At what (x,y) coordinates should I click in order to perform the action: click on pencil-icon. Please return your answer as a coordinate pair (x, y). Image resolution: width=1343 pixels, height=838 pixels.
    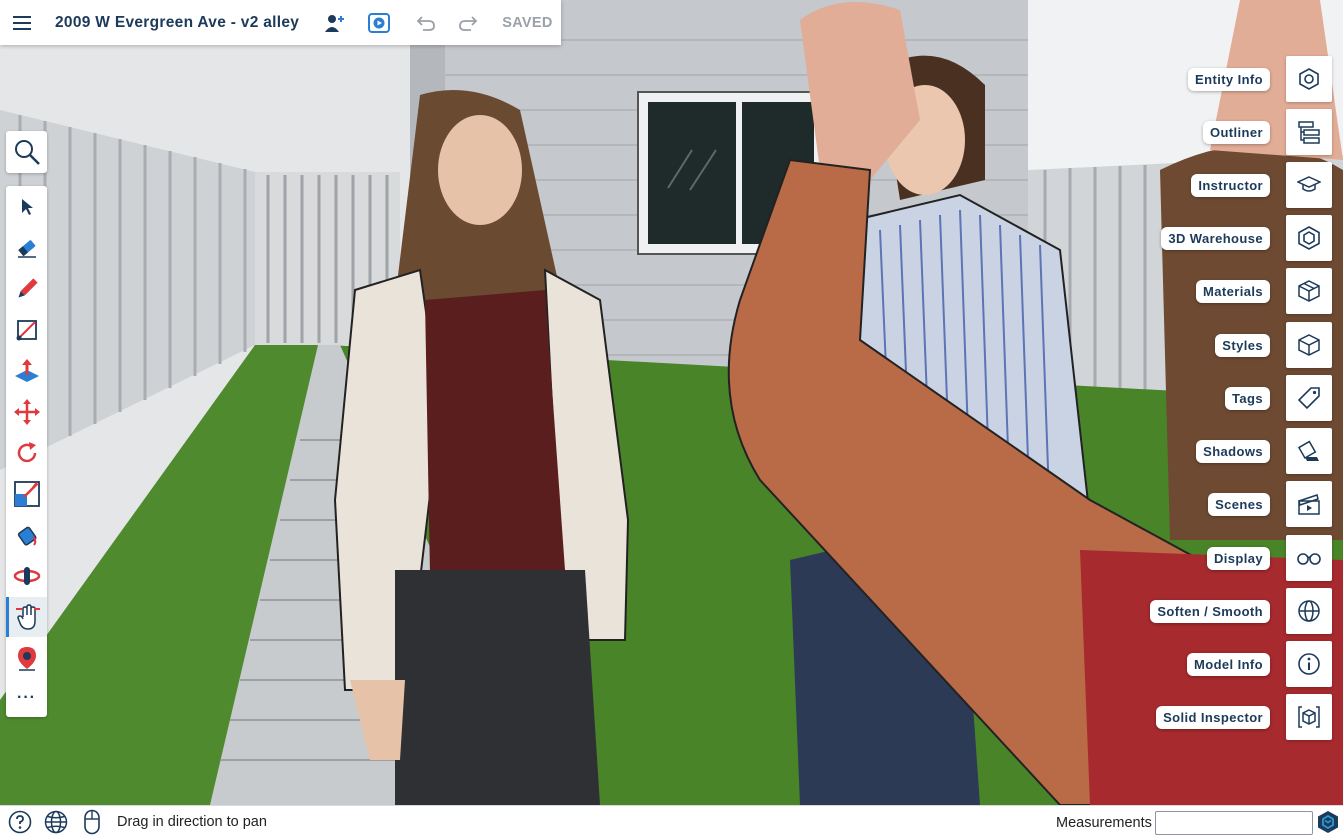
    Looking at the image, I should click on (26, 289).